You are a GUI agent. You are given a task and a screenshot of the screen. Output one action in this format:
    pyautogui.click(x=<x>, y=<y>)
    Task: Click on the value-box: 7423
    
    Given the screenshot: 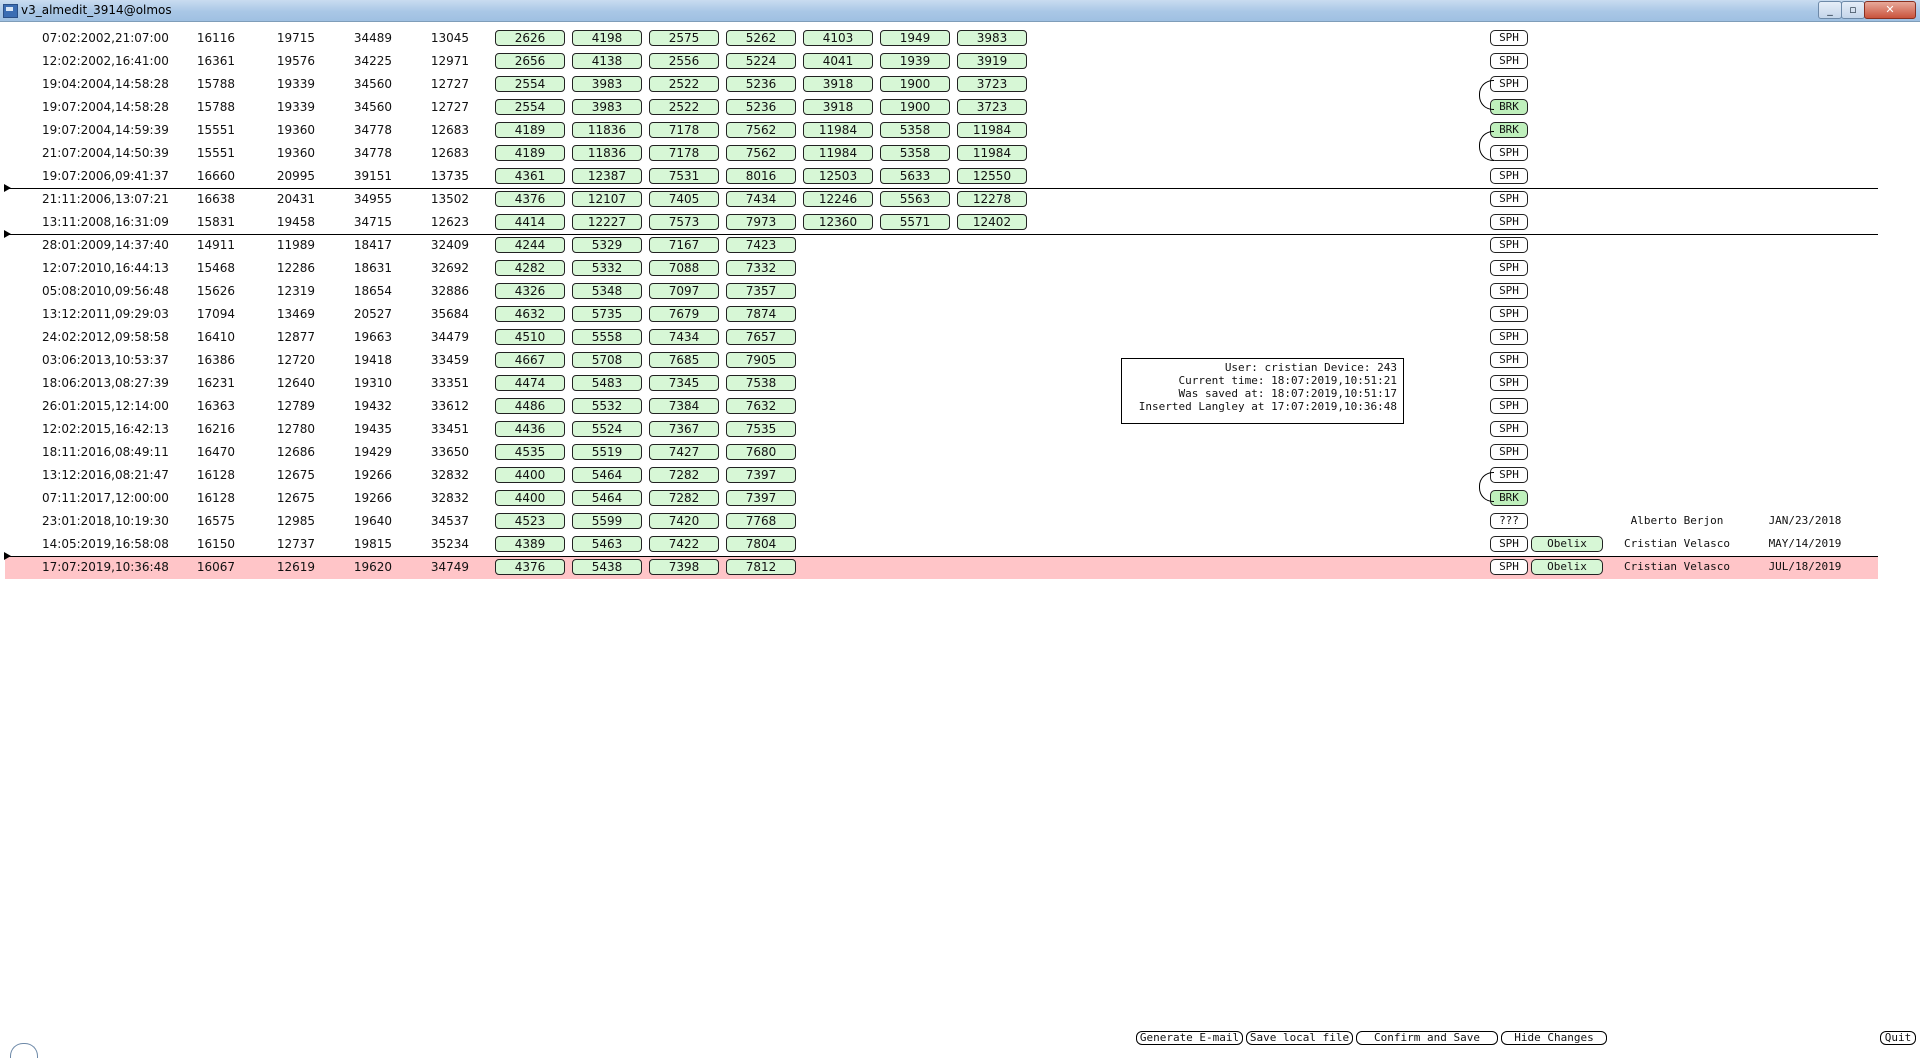 What is the action you would take?
    pyautogui.click(x=761, y=245)
    